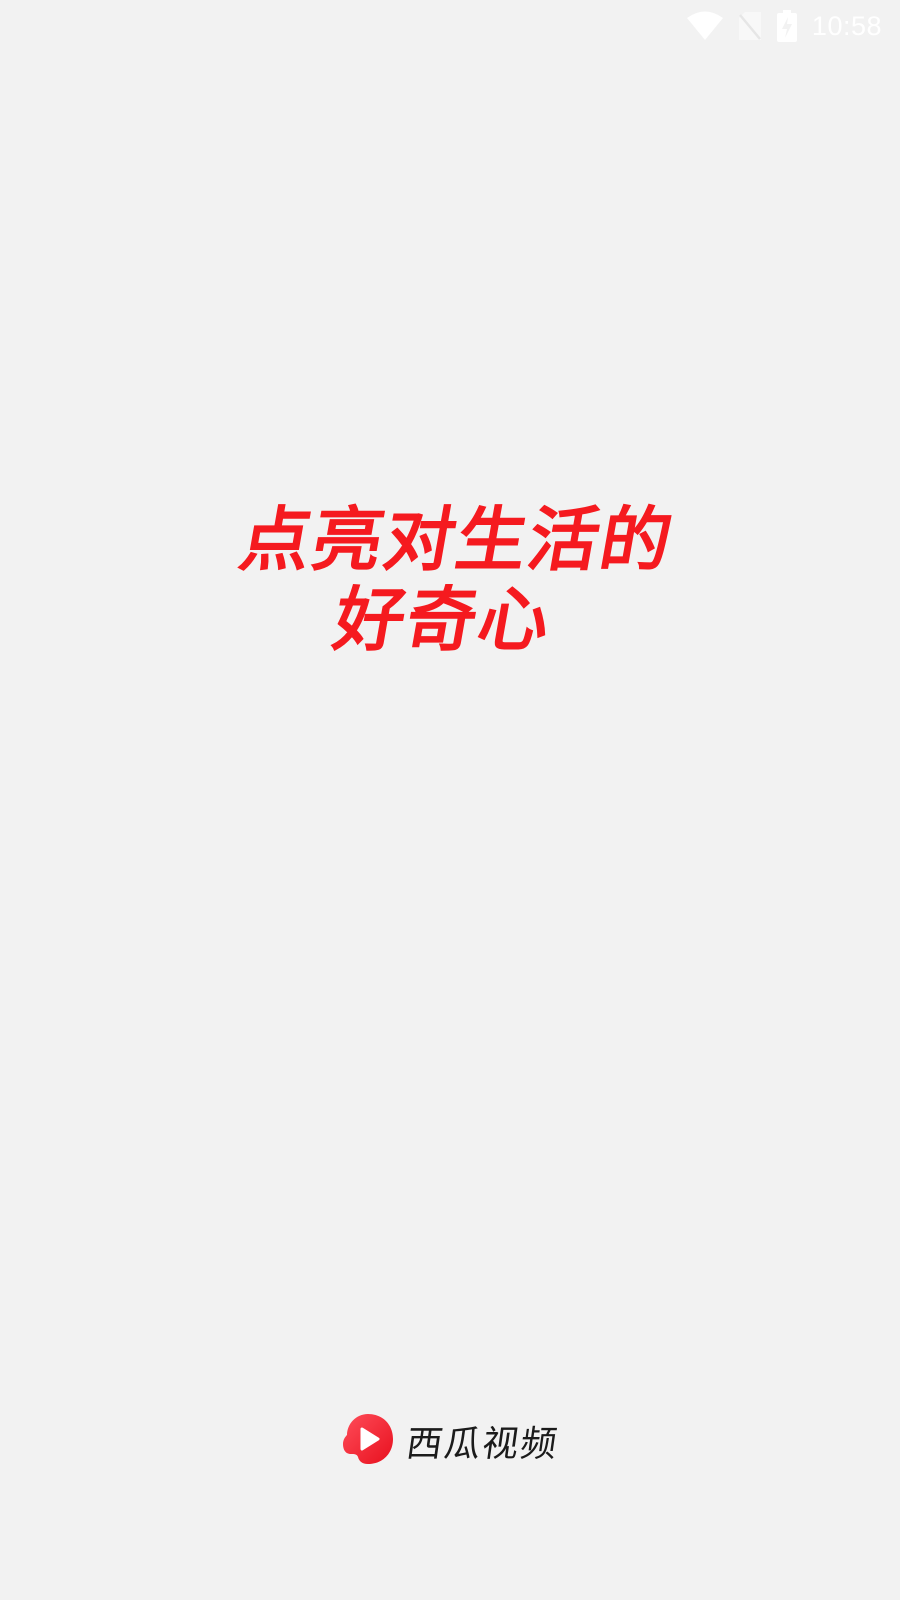  Describe the element at coordinates (368, 1441) in the screenshot. I see `xigua-play-logo-icon` at that location.